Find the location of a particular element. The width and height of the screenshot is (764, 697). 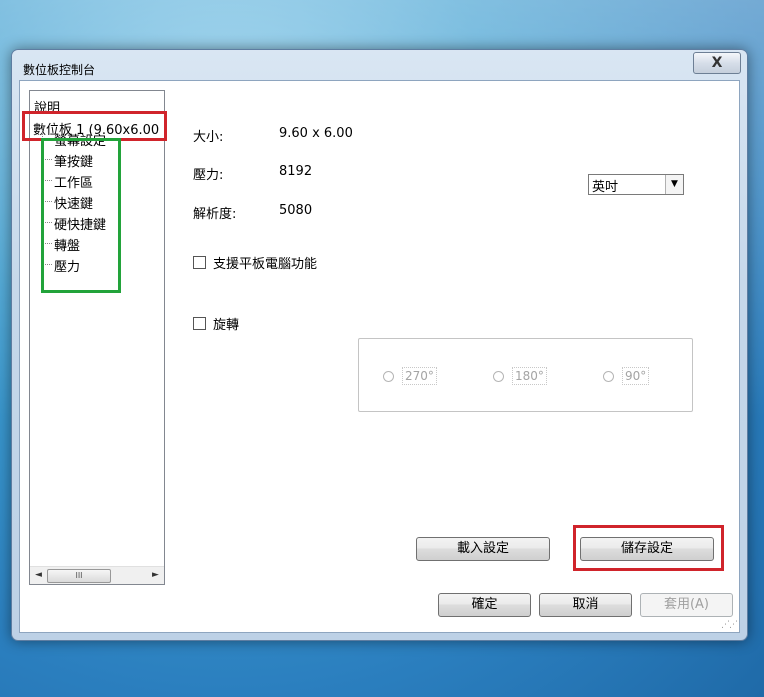

resize-grip-icon: ⋰⋰ is located at coordinates (729, 625).